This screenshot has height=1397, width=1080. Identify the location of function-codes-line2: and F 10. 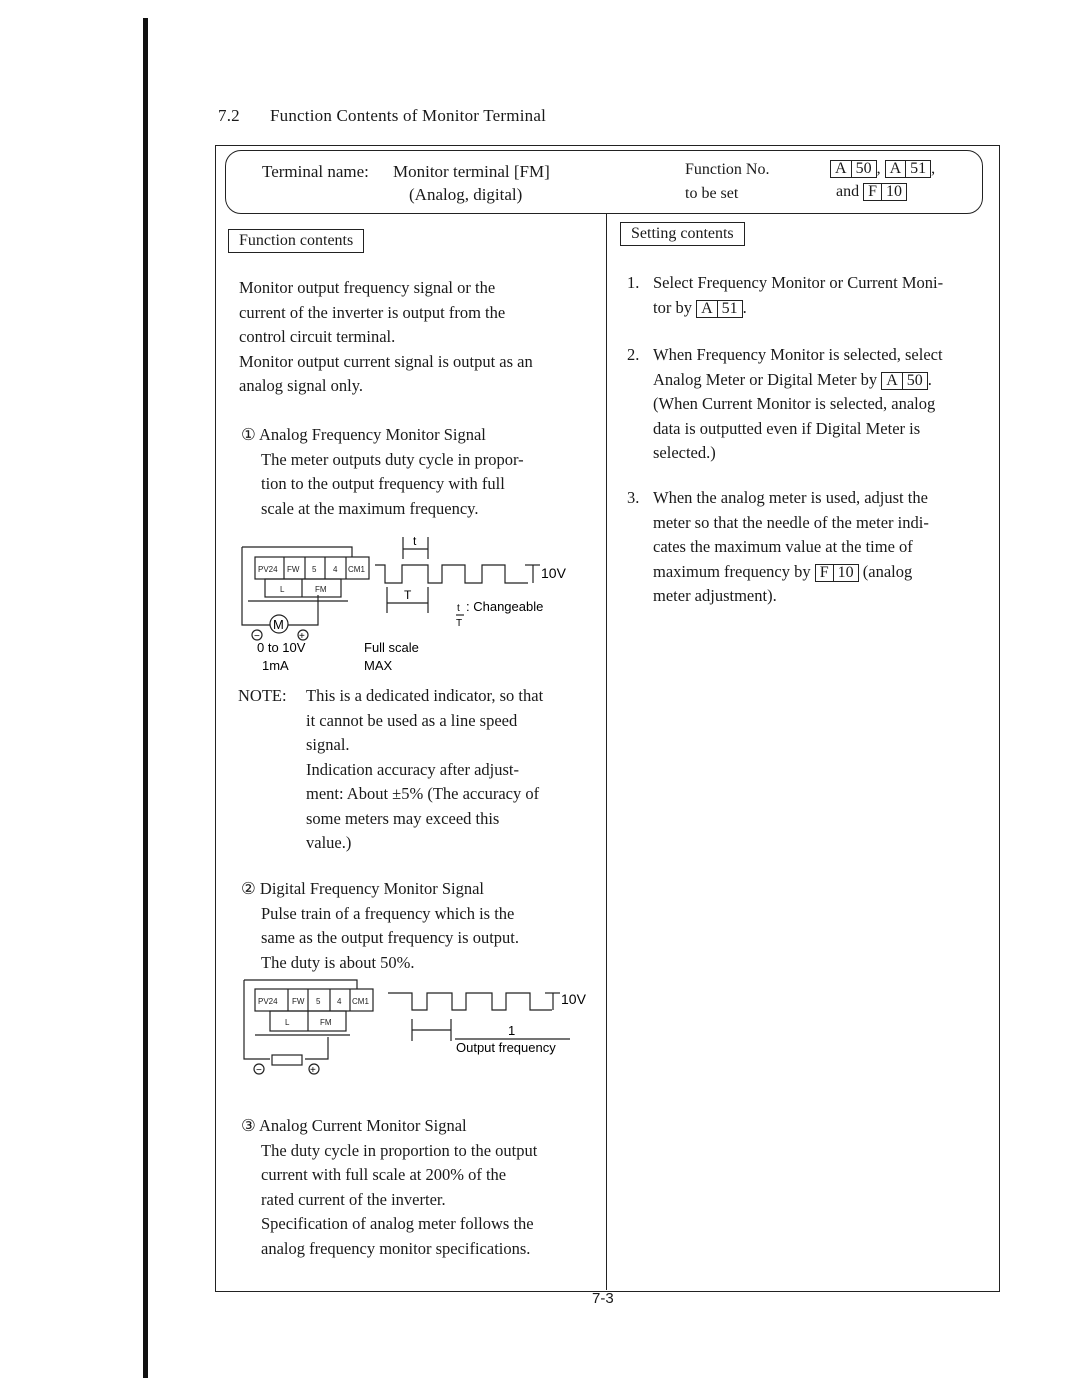
(872, 192).